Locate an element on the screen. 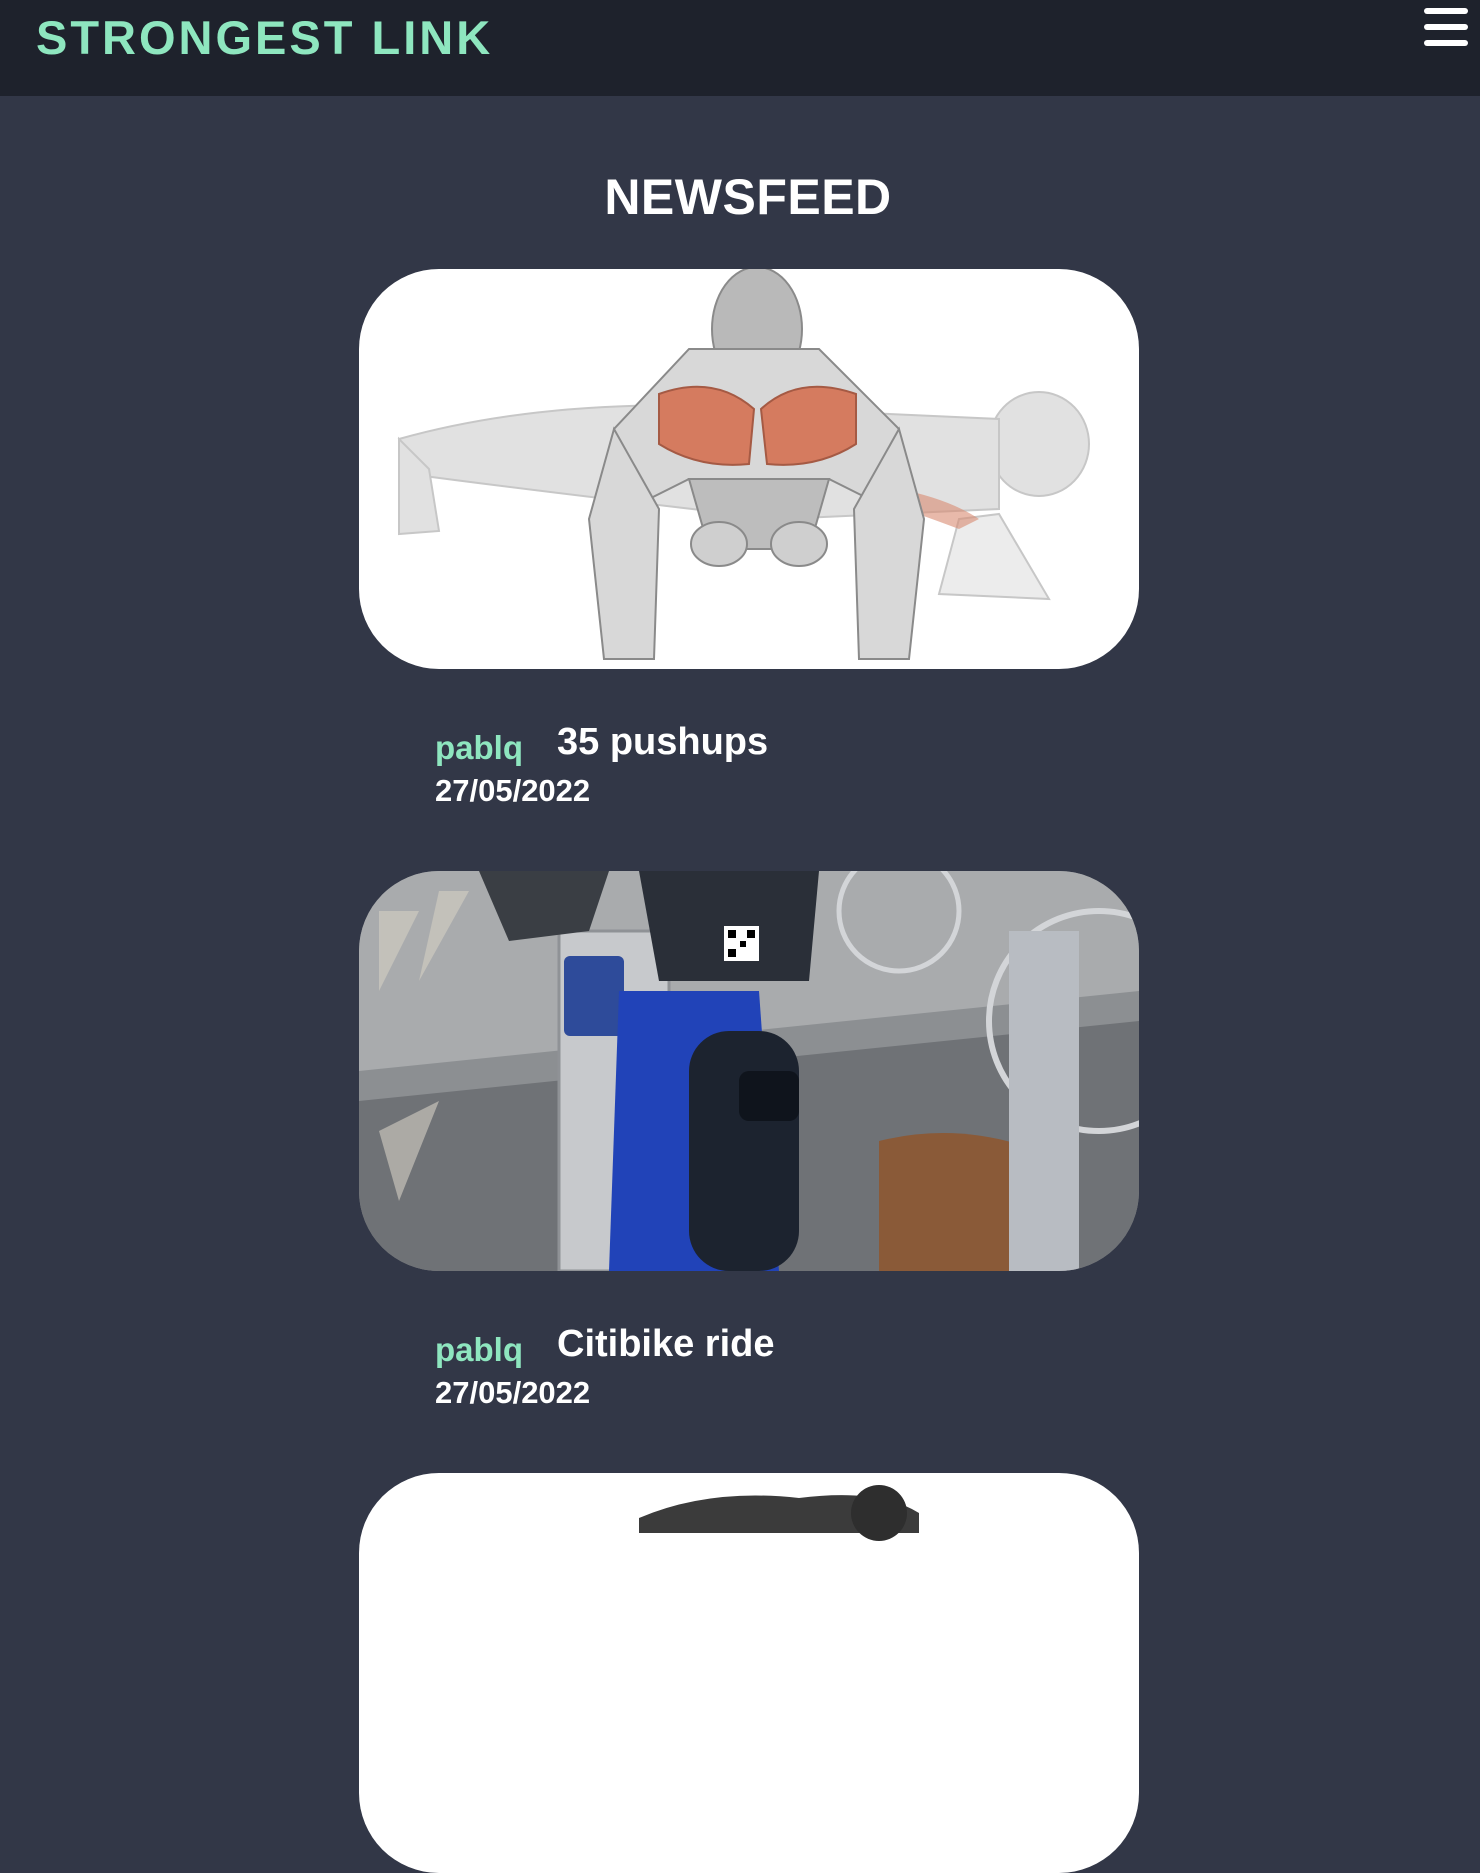  post-image-pushups is located at coordinates (749, 469).